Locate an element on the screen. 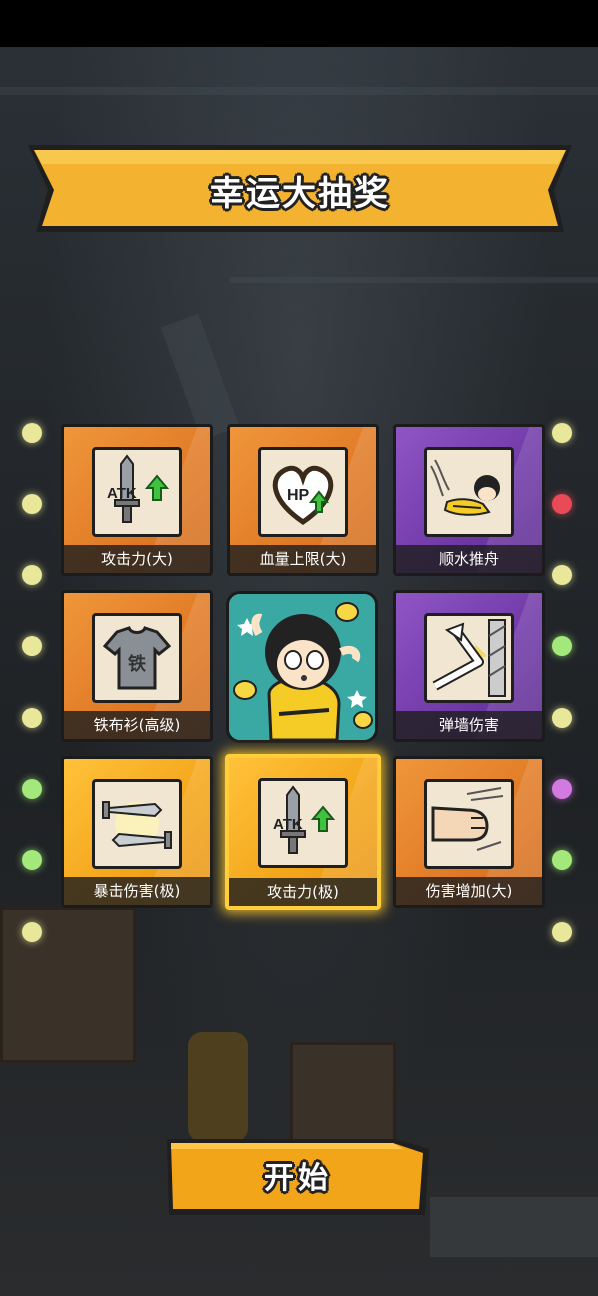 The width and height of the screenshot is (598, 1296). reward-card-crit-damage: 暴击伤害(极) is located at coordinates (137, 832).